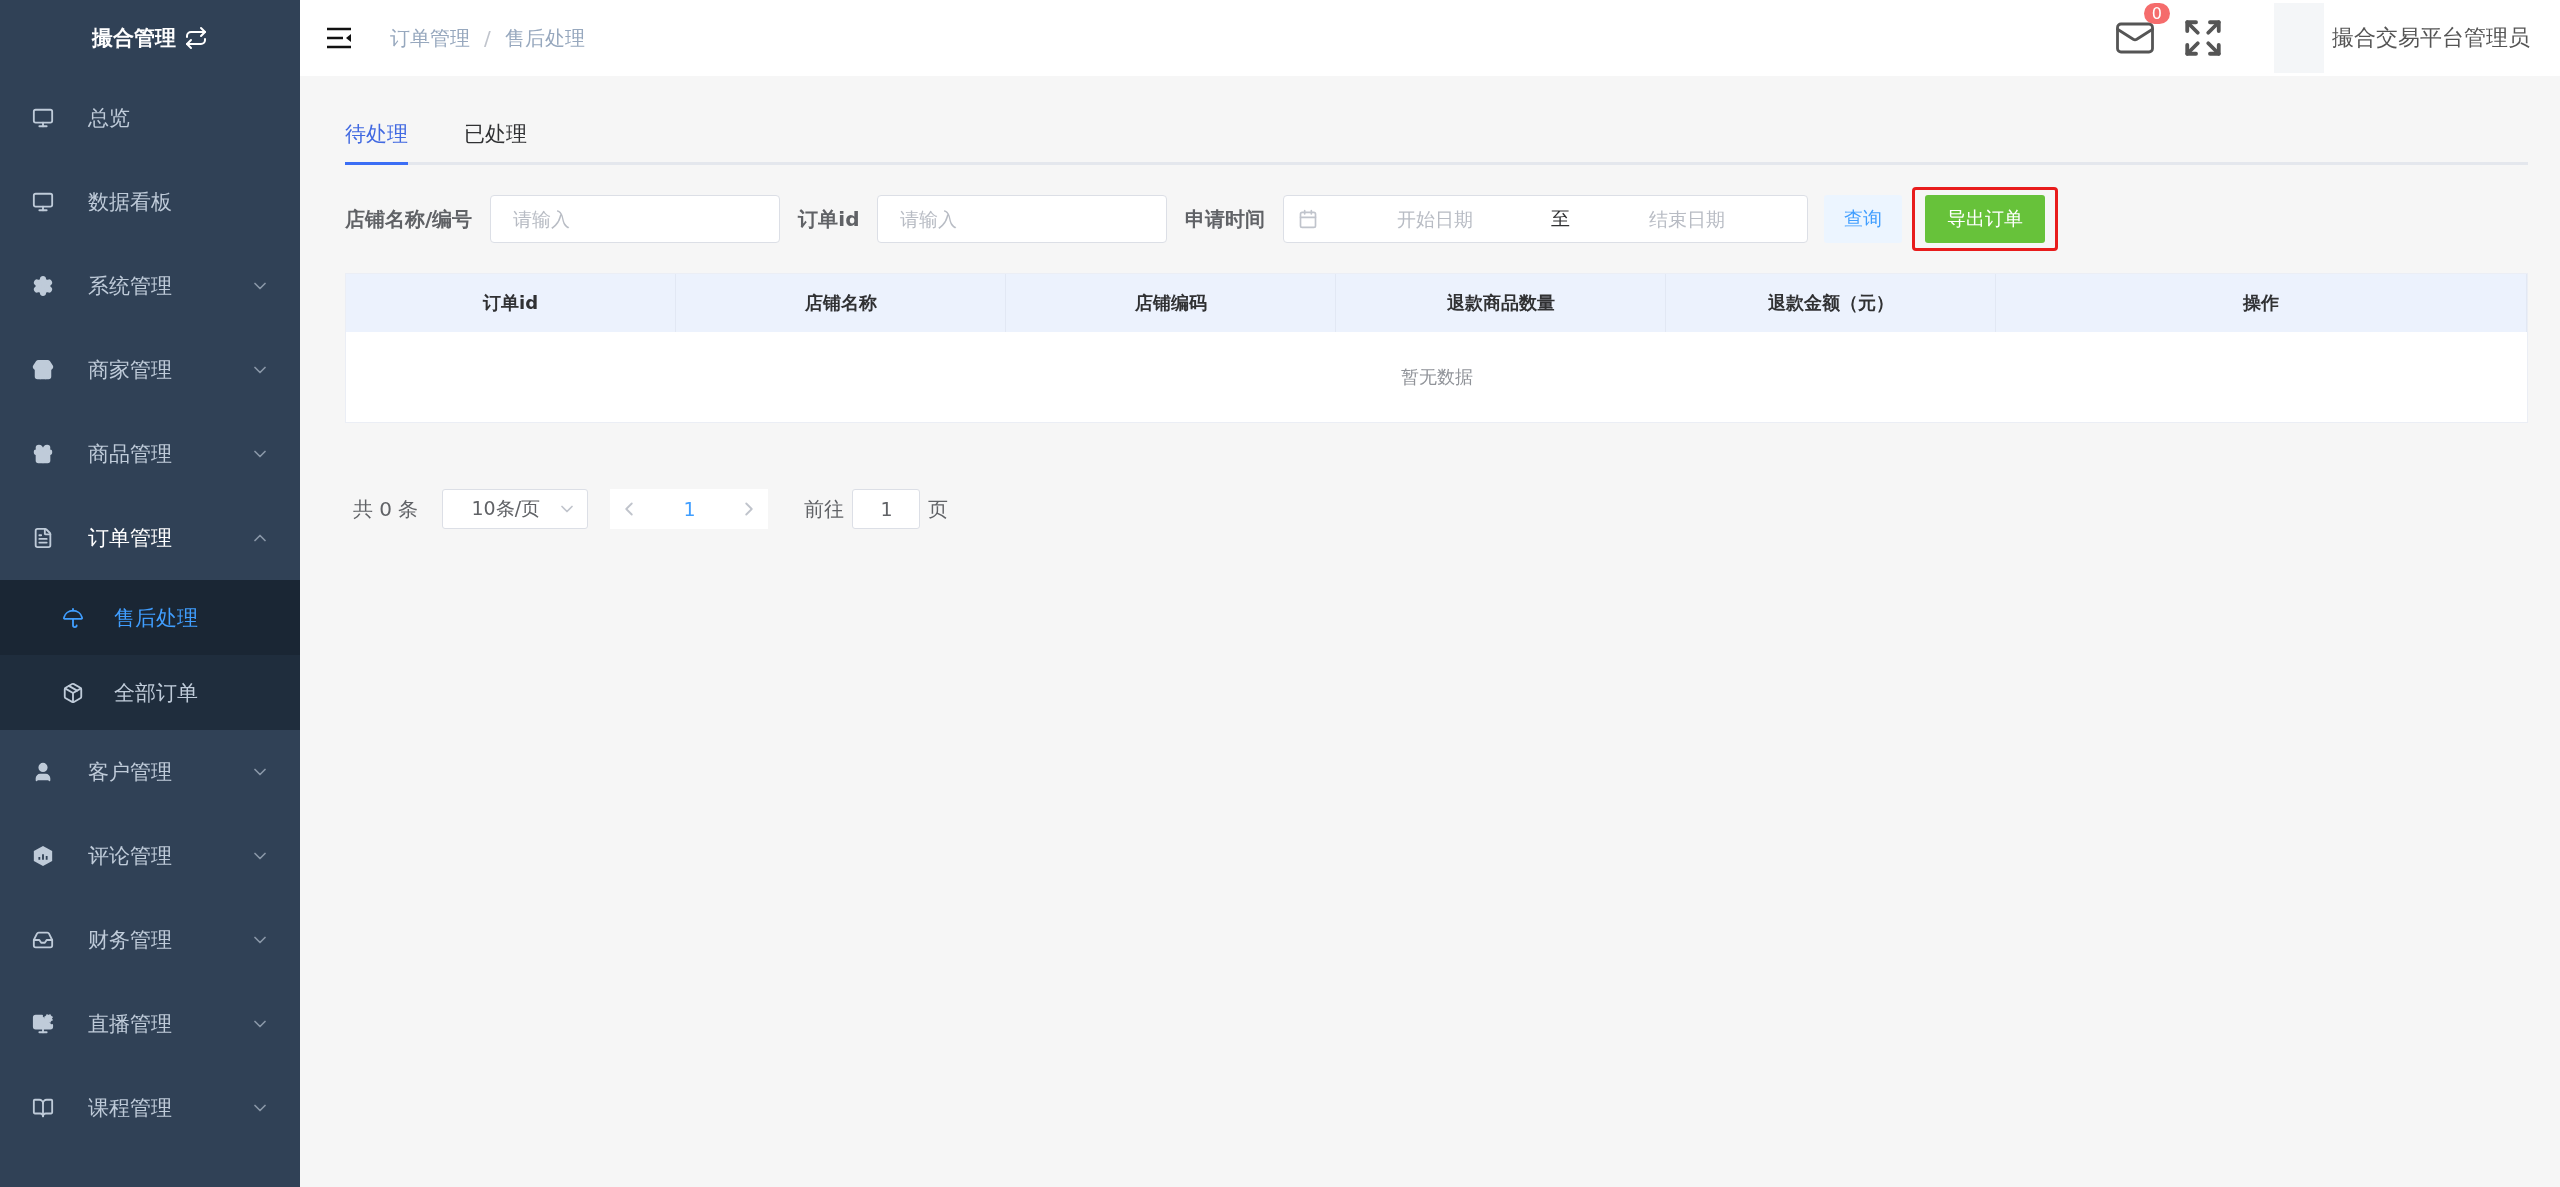 This screenshot has height=1187, width=2560. Describe the element at coordinates (134, 38) in the screenshot. I see `sidebar-title: 撮合管理` at that location.